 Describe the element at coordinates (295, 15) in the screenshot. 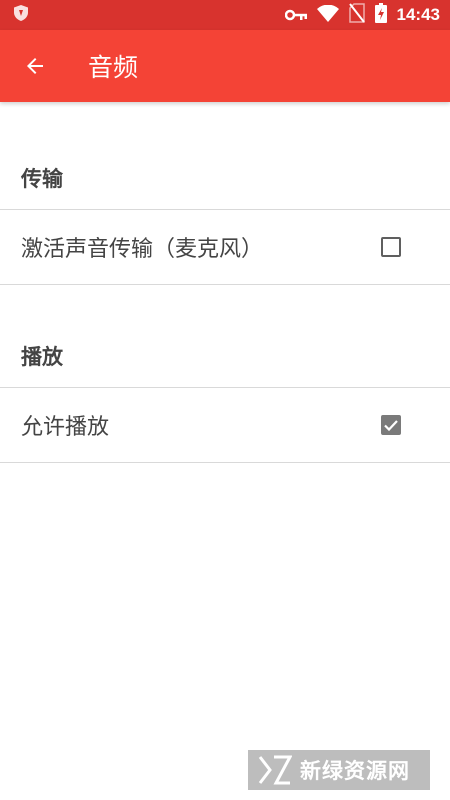

I see `vpn-key-icon` at that location.